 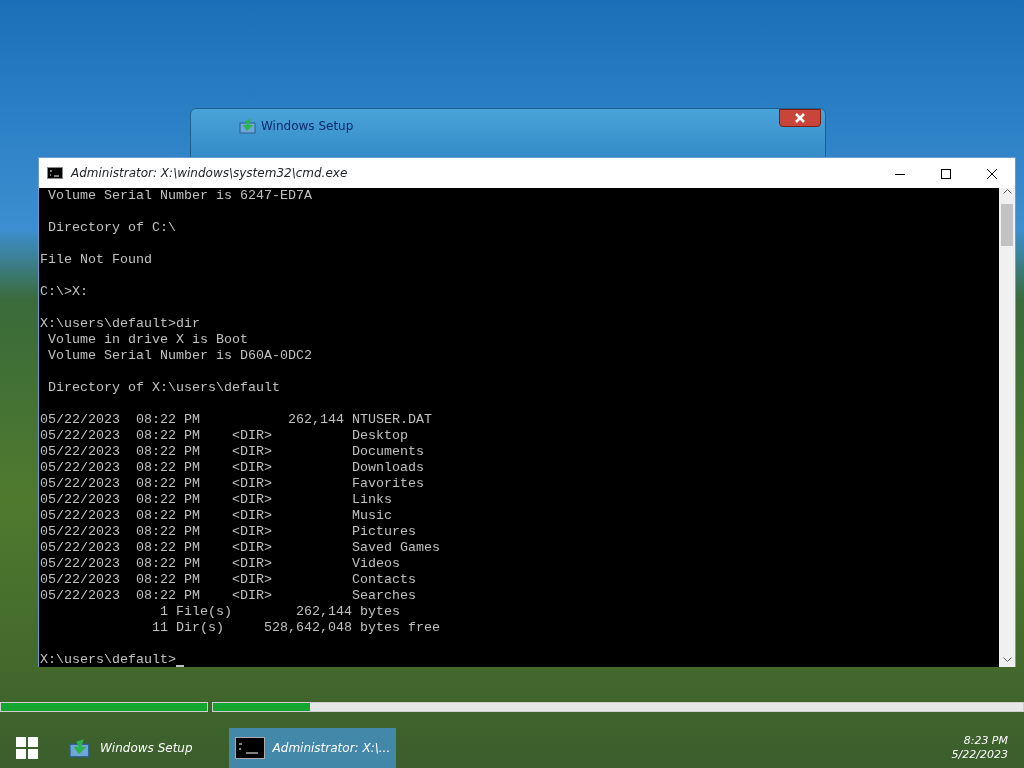 I want to click on console-line: 11 Dir(s) 528,642,048 bytes free, so click(x=295, y=627).